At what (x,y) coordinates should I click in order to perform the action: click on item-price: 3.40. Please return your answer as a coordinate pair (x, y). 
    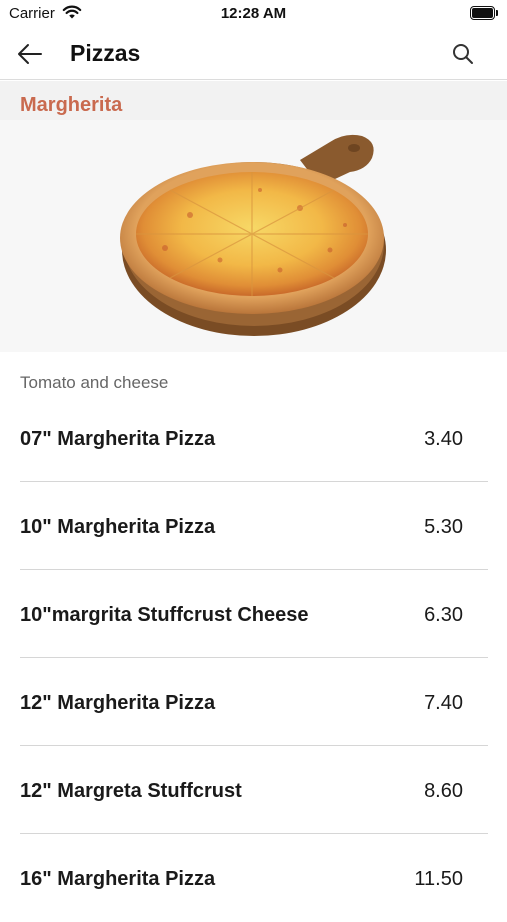
    Looking at the image, I should click on (443, 439).